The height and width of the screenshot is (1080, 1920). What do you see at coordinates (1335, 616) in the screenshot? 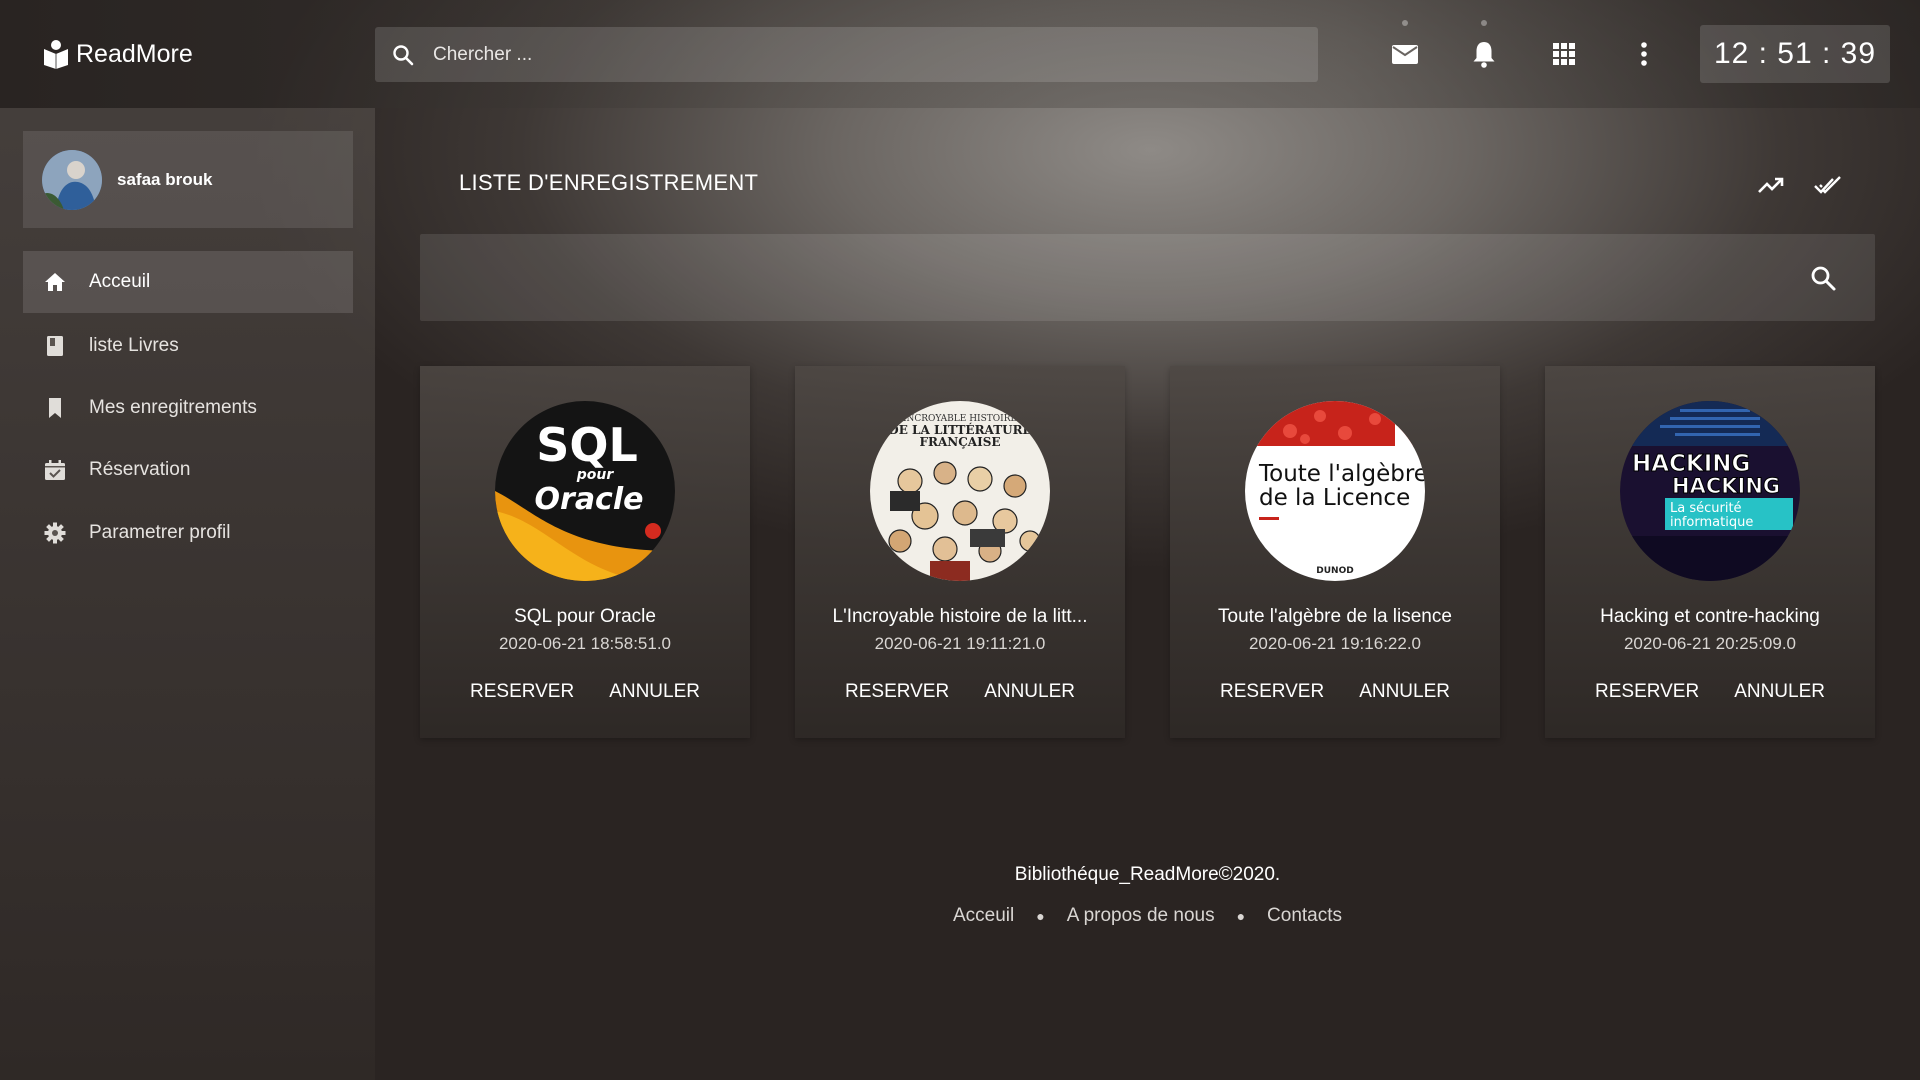
I see `book-title: Toute l'algèbre de la lisence` at bounding box center [1335, 616].